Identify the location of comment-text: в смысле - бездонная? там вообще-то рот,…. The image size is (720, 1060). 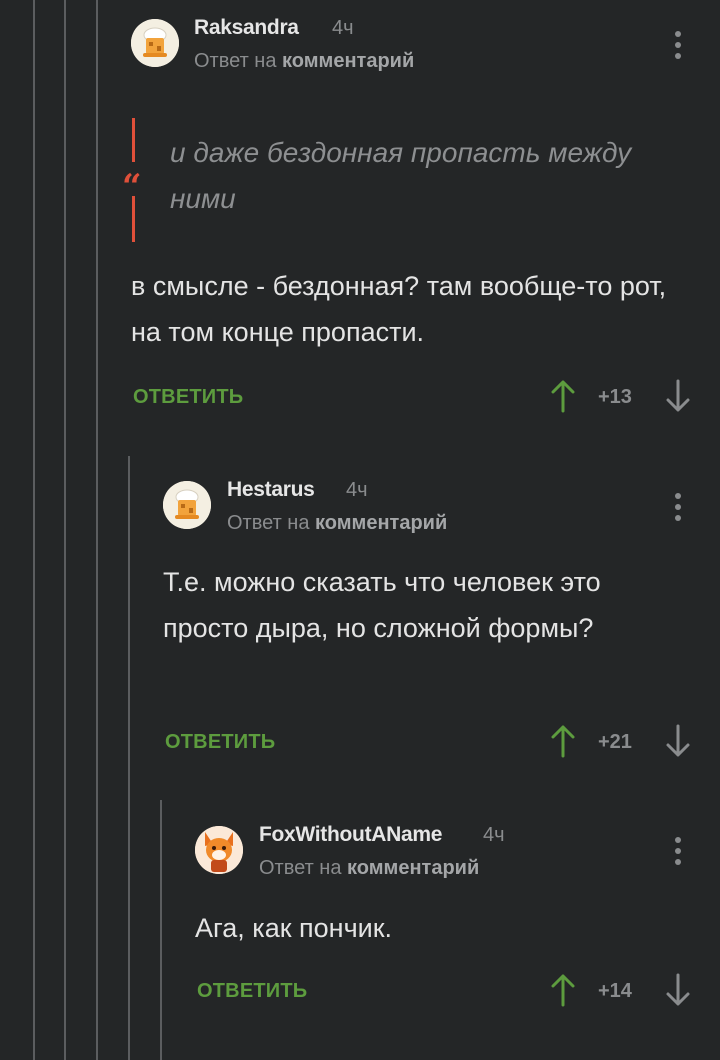
(399, 309).